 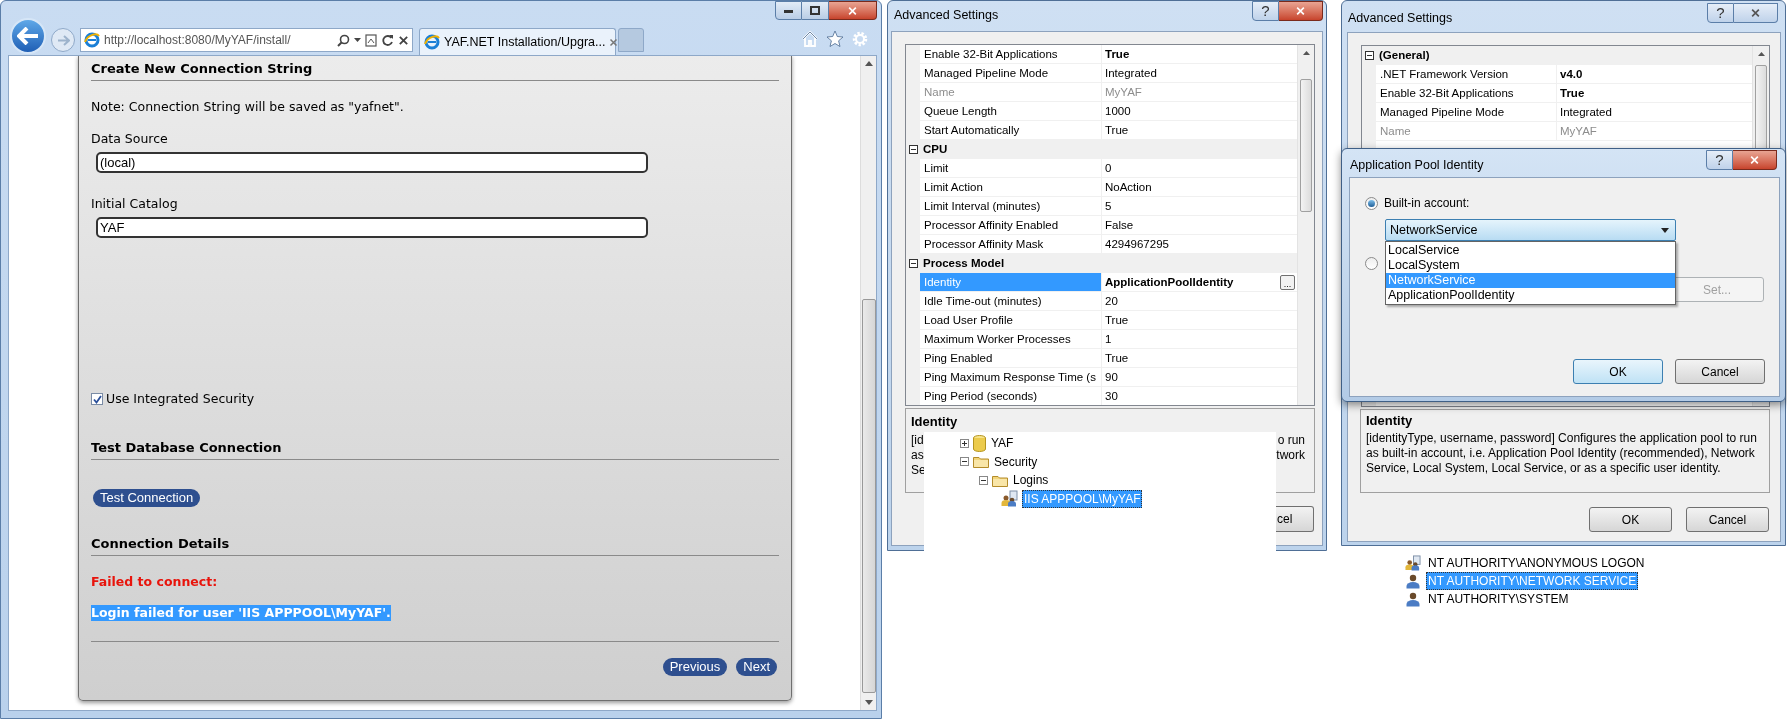 I want to click on category-title: CPU, so click(x=934, y=149).